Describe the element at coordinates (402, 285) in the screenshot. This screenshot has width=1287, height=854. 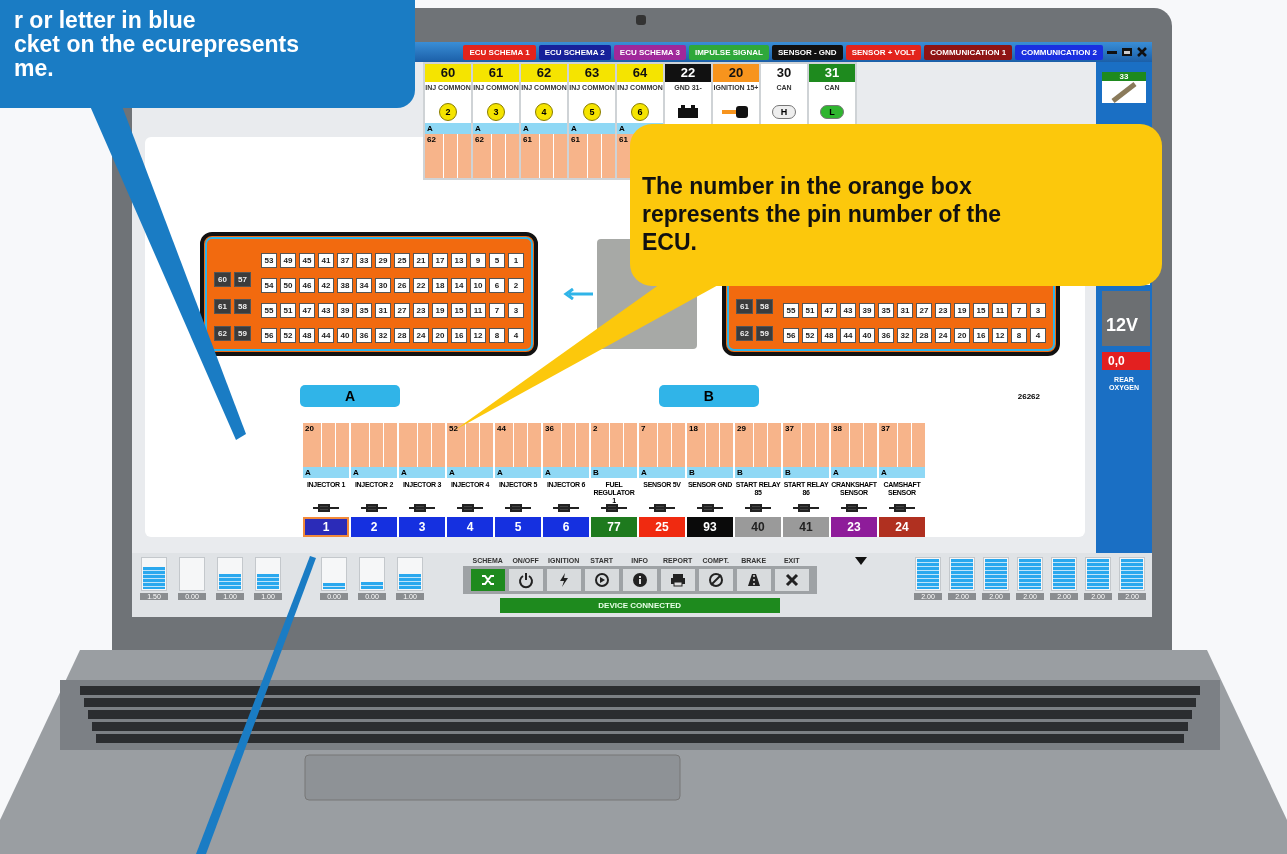
I see `pin-number: 26` at that location.